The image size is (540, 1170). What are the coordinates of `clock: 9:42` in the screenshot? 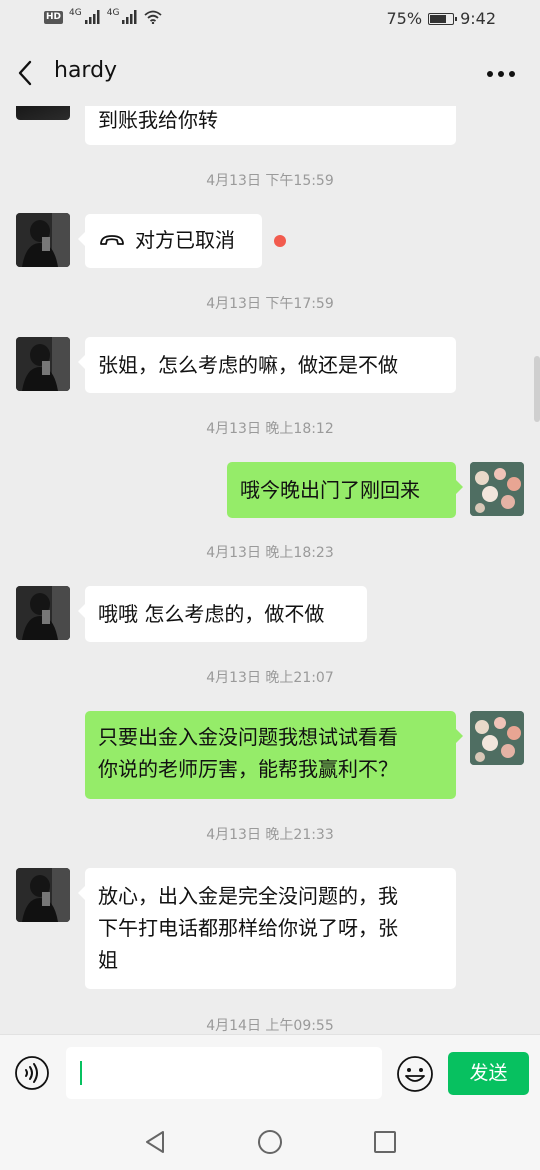 It's located at (478, 18).